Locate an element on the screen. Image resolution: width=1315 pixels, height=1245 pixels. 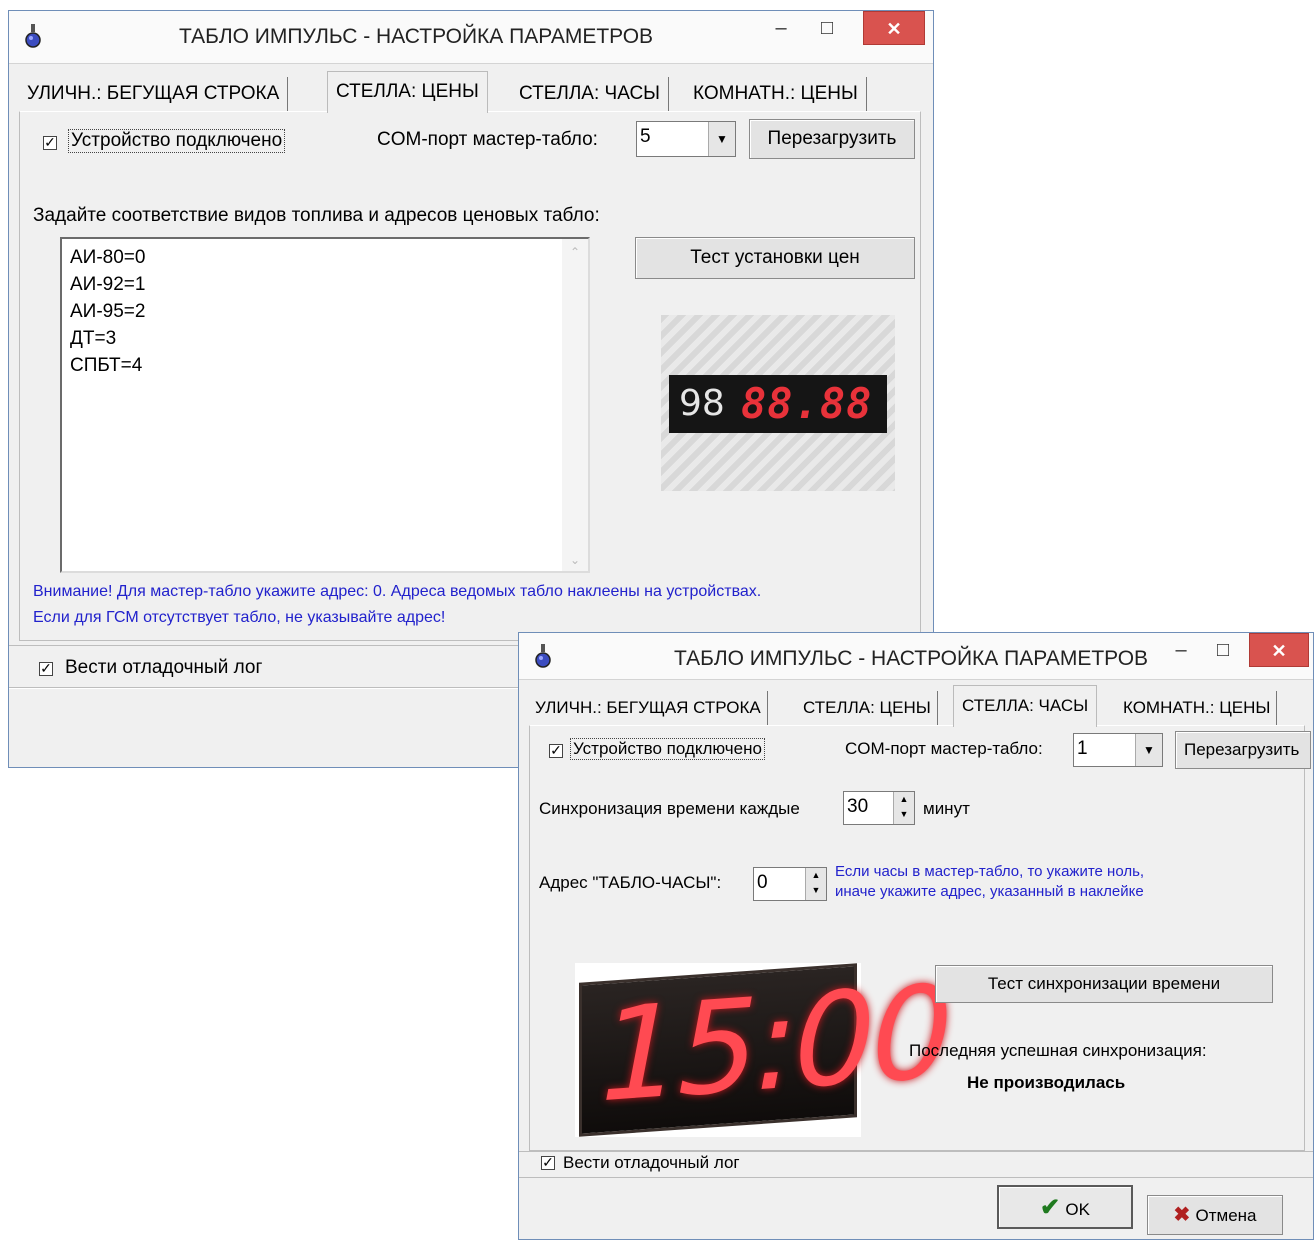
cancel-button: ✖ Отмена is located at coordinates (1215, 1215).